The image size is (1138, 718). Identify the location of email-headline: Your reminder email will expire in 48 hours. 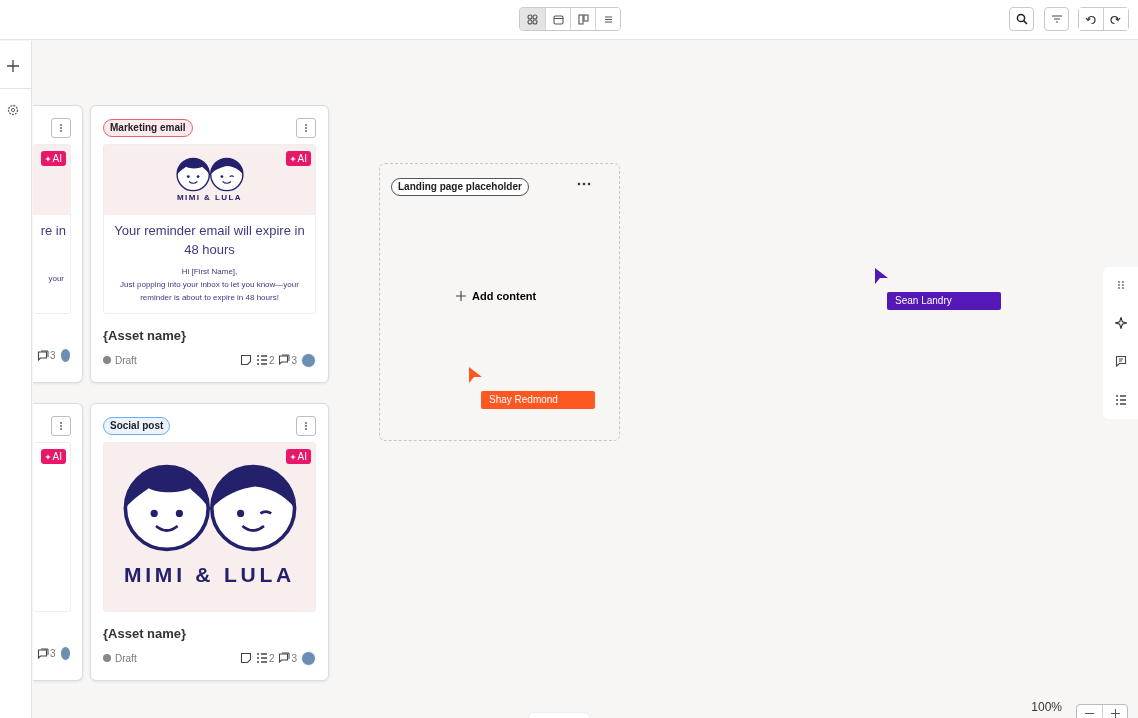
(209, 240).